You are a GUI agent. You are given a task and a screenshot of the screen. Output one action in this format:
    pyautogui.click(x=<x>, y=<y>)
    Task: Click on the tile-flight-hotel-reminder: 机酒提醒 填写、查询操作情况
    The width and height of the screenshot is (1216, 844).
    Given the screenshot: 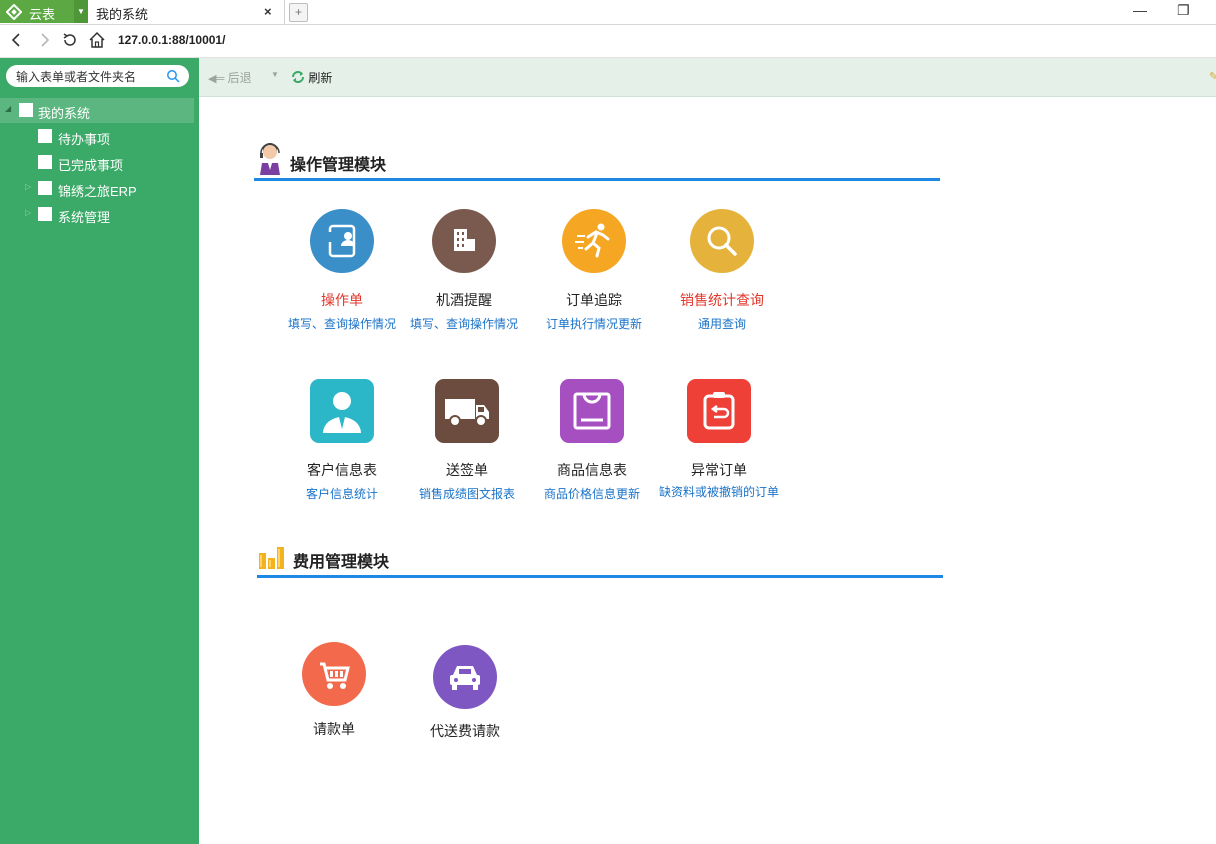 What is the action you would take?
    pyautogui.click(x=464, y=271)
    